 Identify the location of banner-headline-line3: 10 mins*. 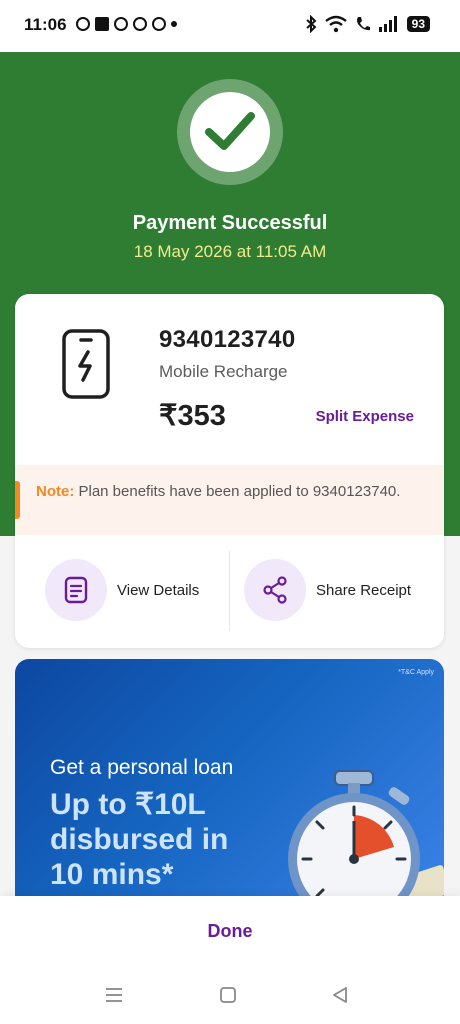
(112, 874).